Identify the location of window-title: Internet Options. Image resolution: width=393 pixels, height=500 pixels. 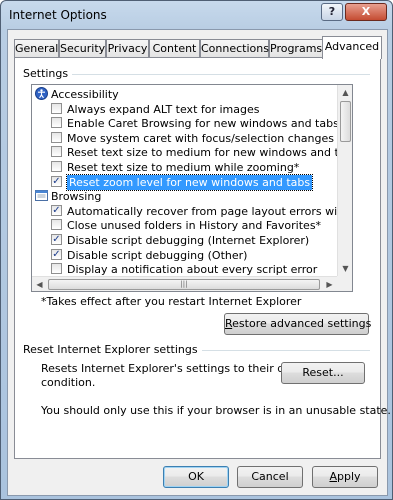
(58, 15).